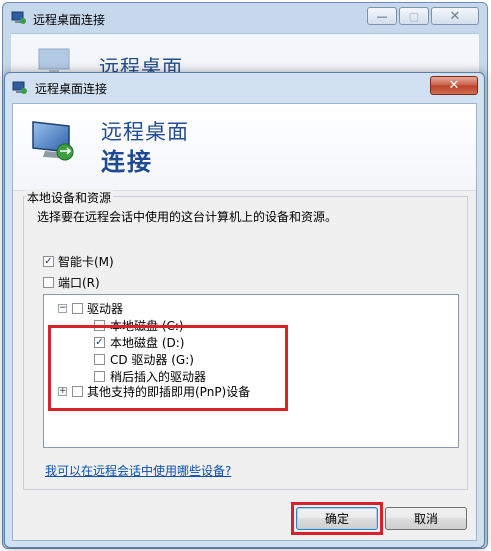 This screenshot has width=491, height=551. What do you see at coordinates (105, 308) in the screenshot?
I see `drives-label: 驱动器` at bounding box center [105, 308].